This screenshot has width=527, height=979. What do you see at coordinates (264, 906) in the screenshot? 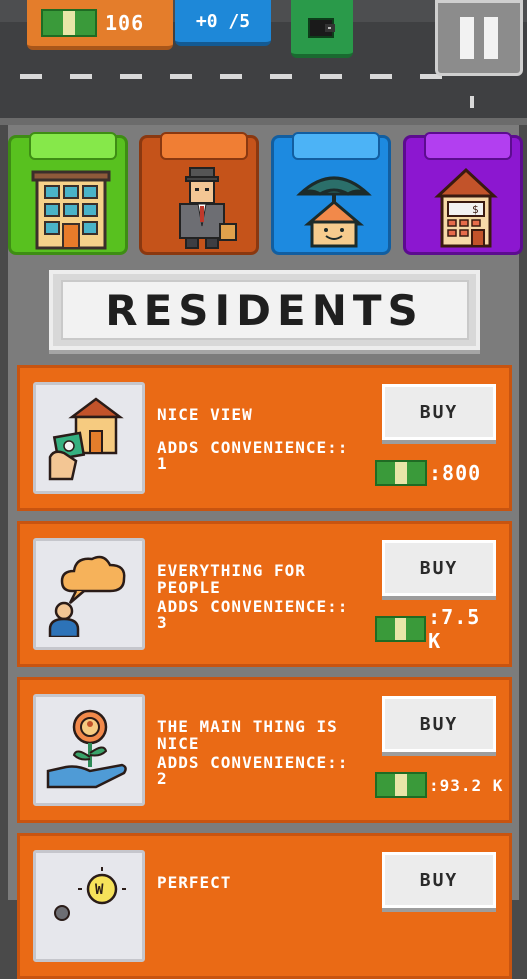
I see `resident-card: W PERFECT BUY` at bounding box center [264, 906].